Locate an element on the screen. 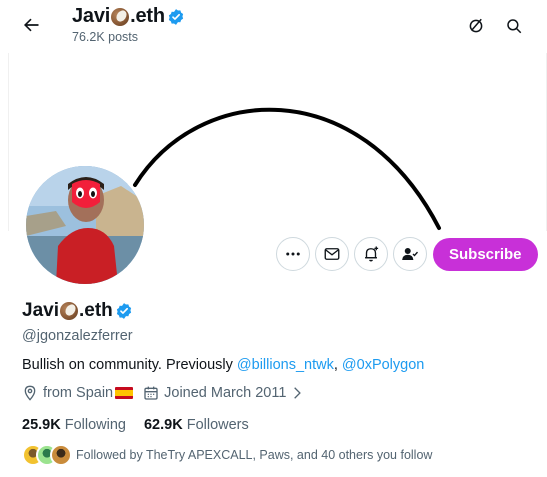 The height and width of the screenshot is (477, 547). bell-plus-icon is located at coordinates (372, 254).